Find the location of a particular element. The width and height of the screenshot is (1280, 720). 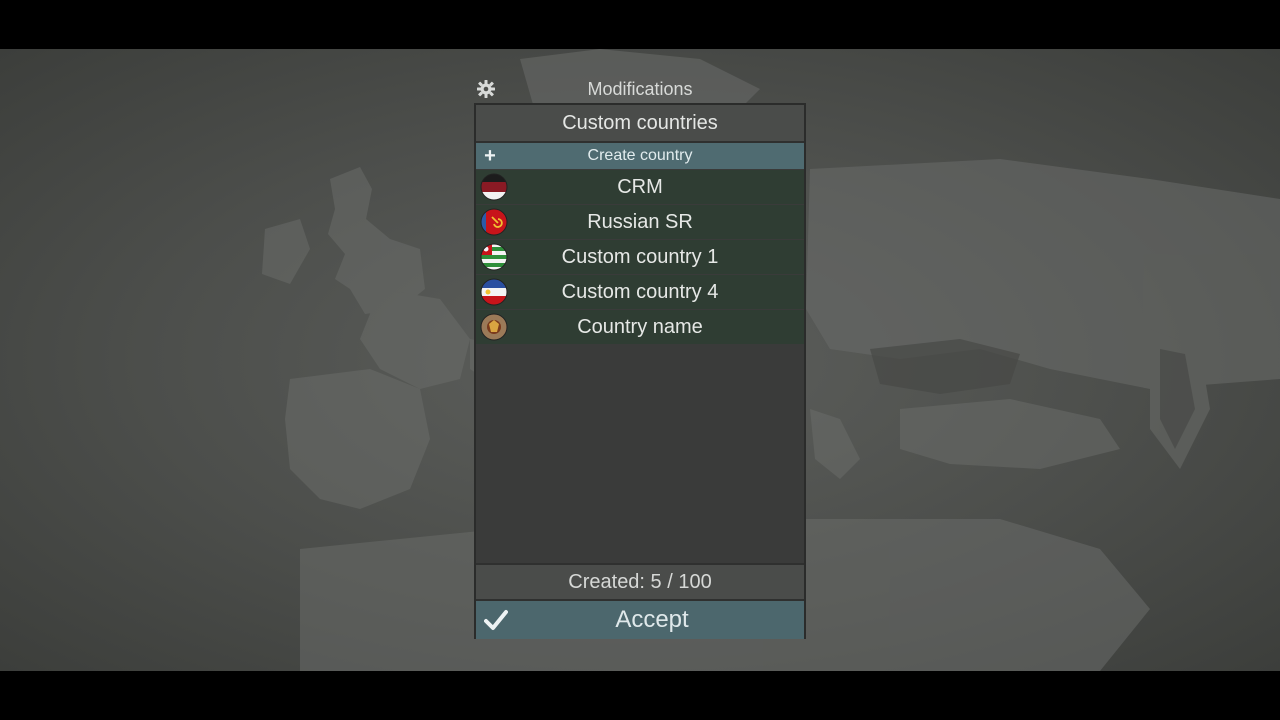

accept-button: Accept is located at coordinates (640, 619).